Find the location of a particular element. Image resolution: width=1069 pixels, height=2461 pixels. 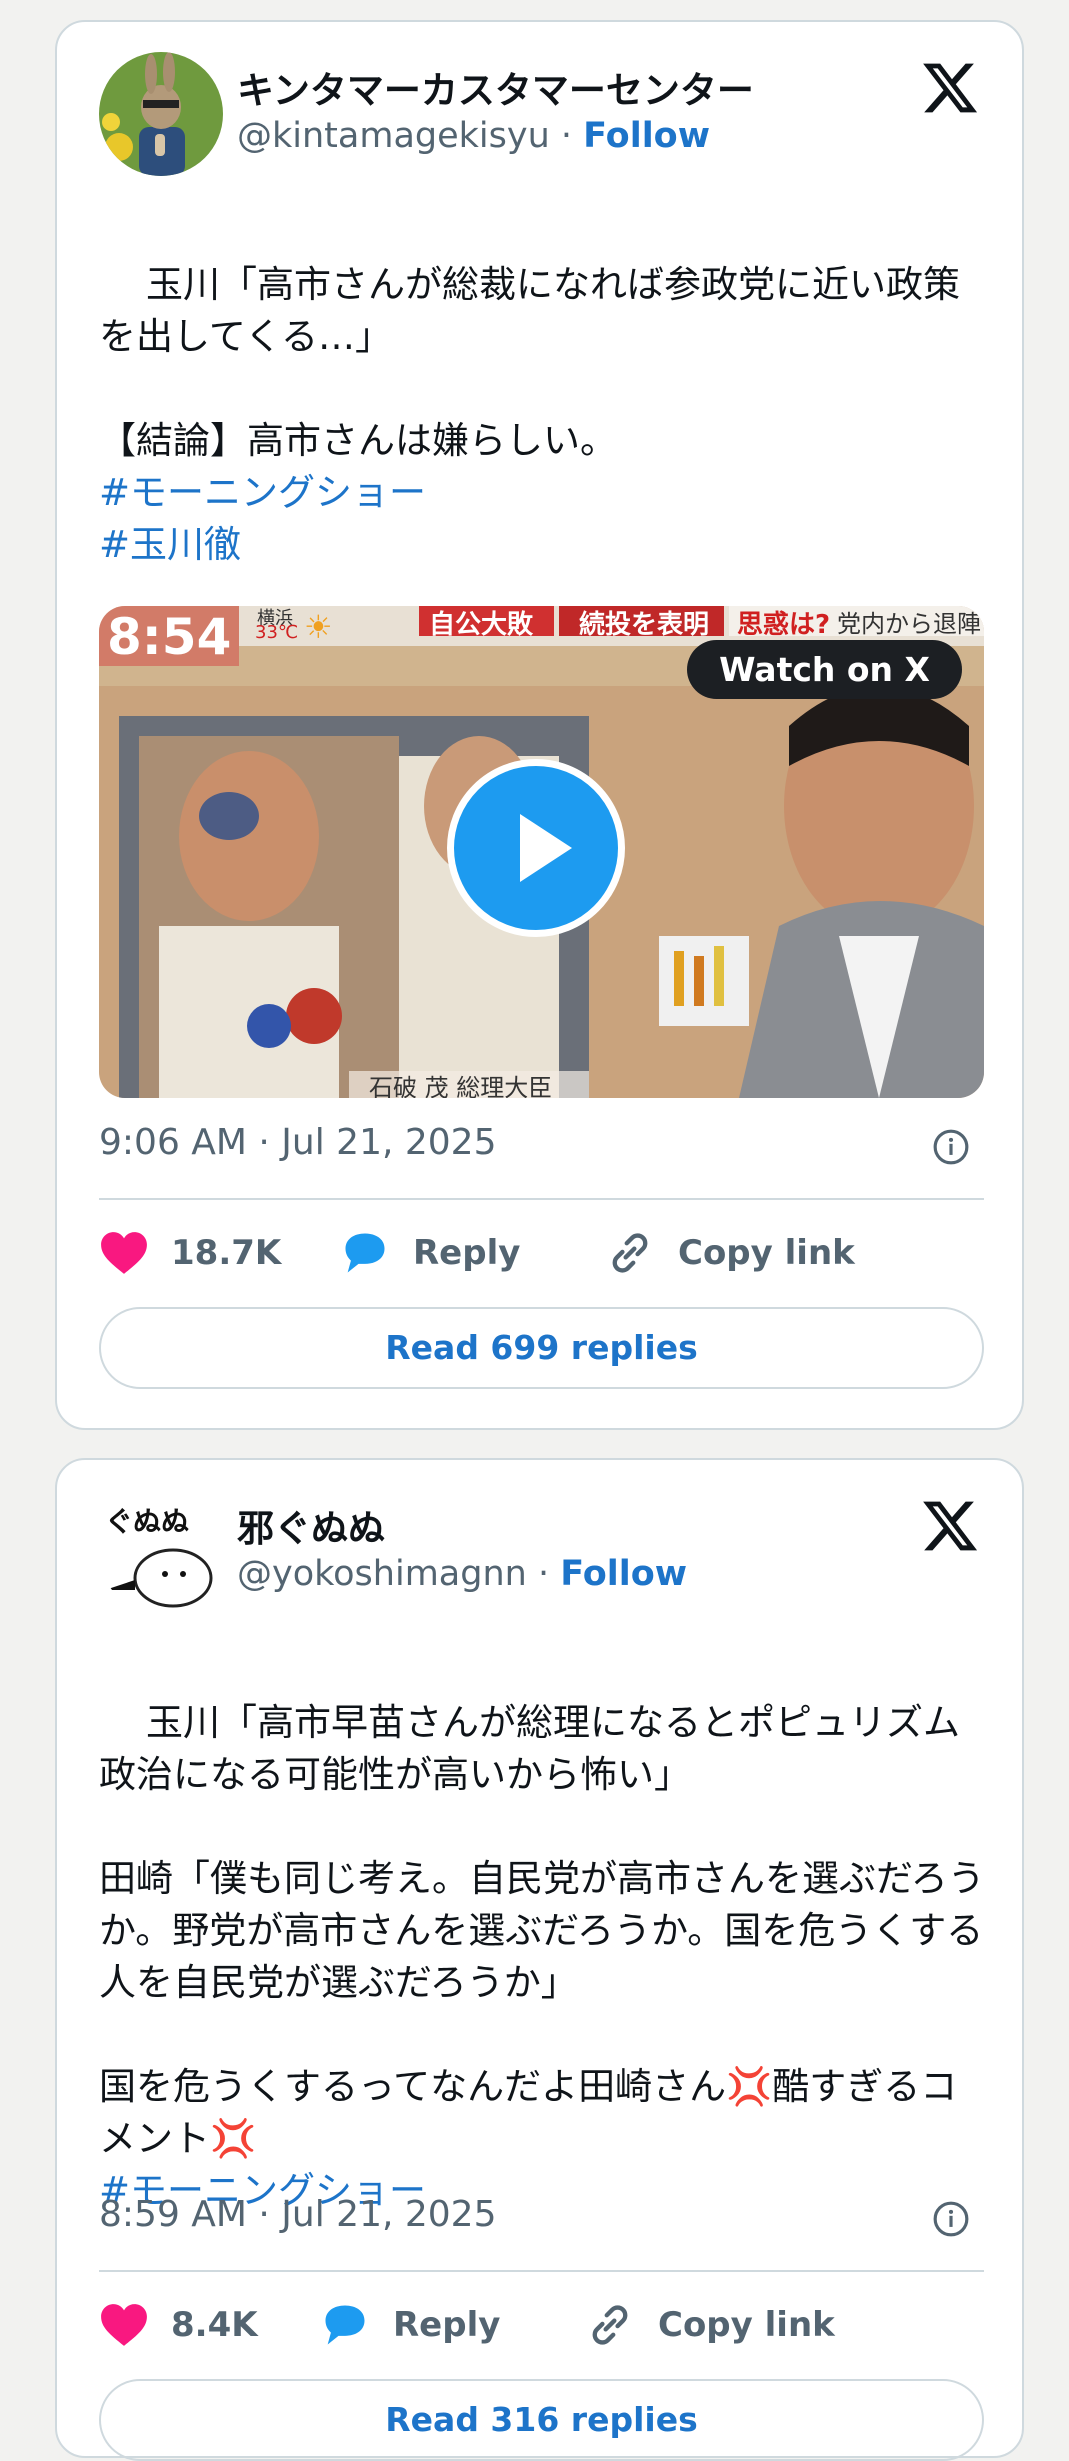

play-icon is located at coordinates (546, 848).